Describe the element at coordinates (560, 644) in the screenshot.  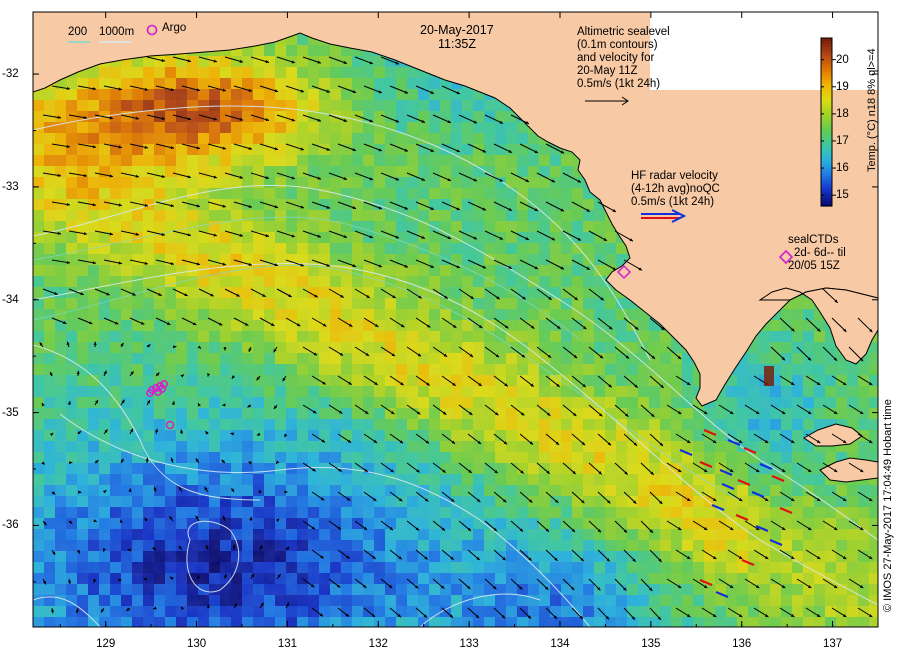
I see `x-tick-label: 134` at that location.